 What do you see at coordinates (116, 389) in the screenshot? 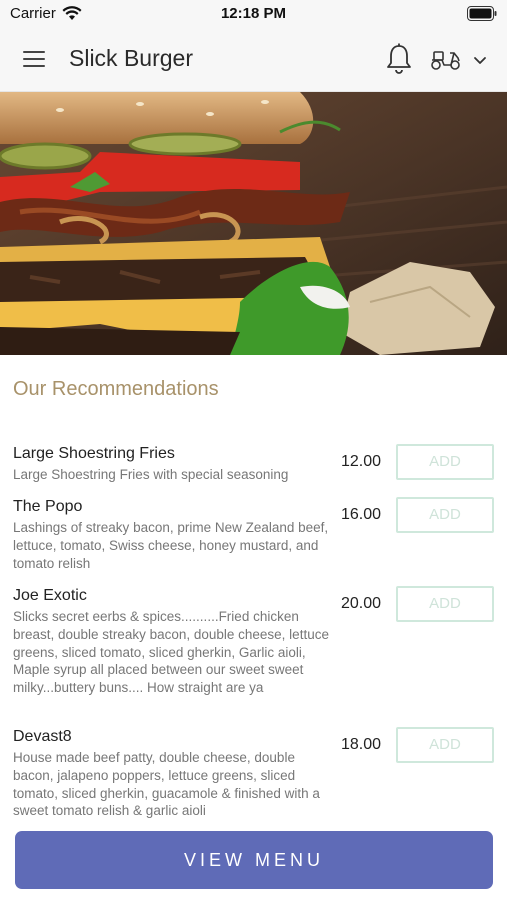
I see `section-title: Our Recommendations` at bounding box center [116, 389].